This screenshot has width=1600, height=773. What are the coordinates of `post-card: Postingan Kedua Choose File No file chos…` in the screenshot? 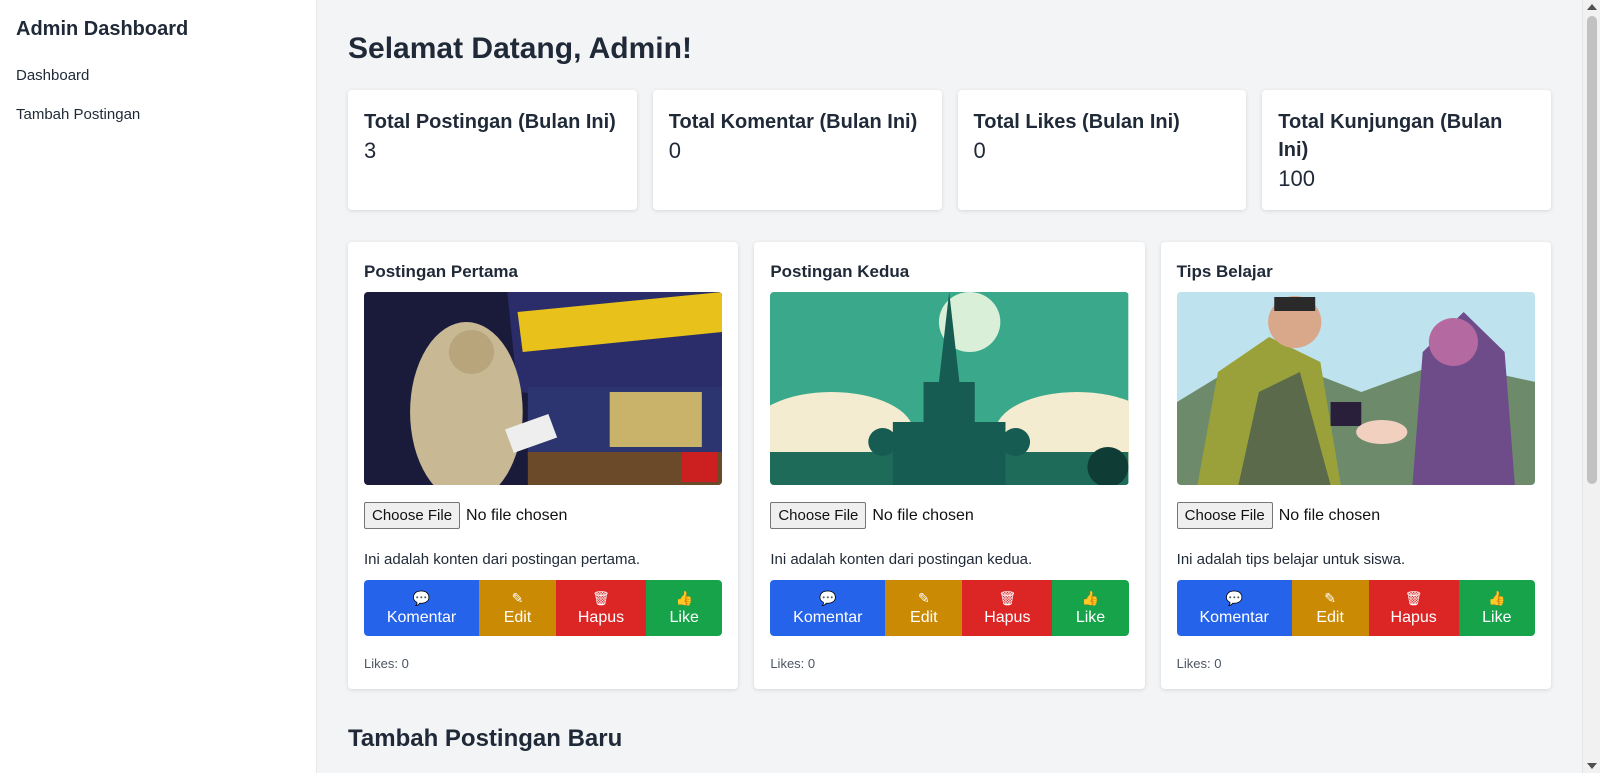 It's located at (949, 465).